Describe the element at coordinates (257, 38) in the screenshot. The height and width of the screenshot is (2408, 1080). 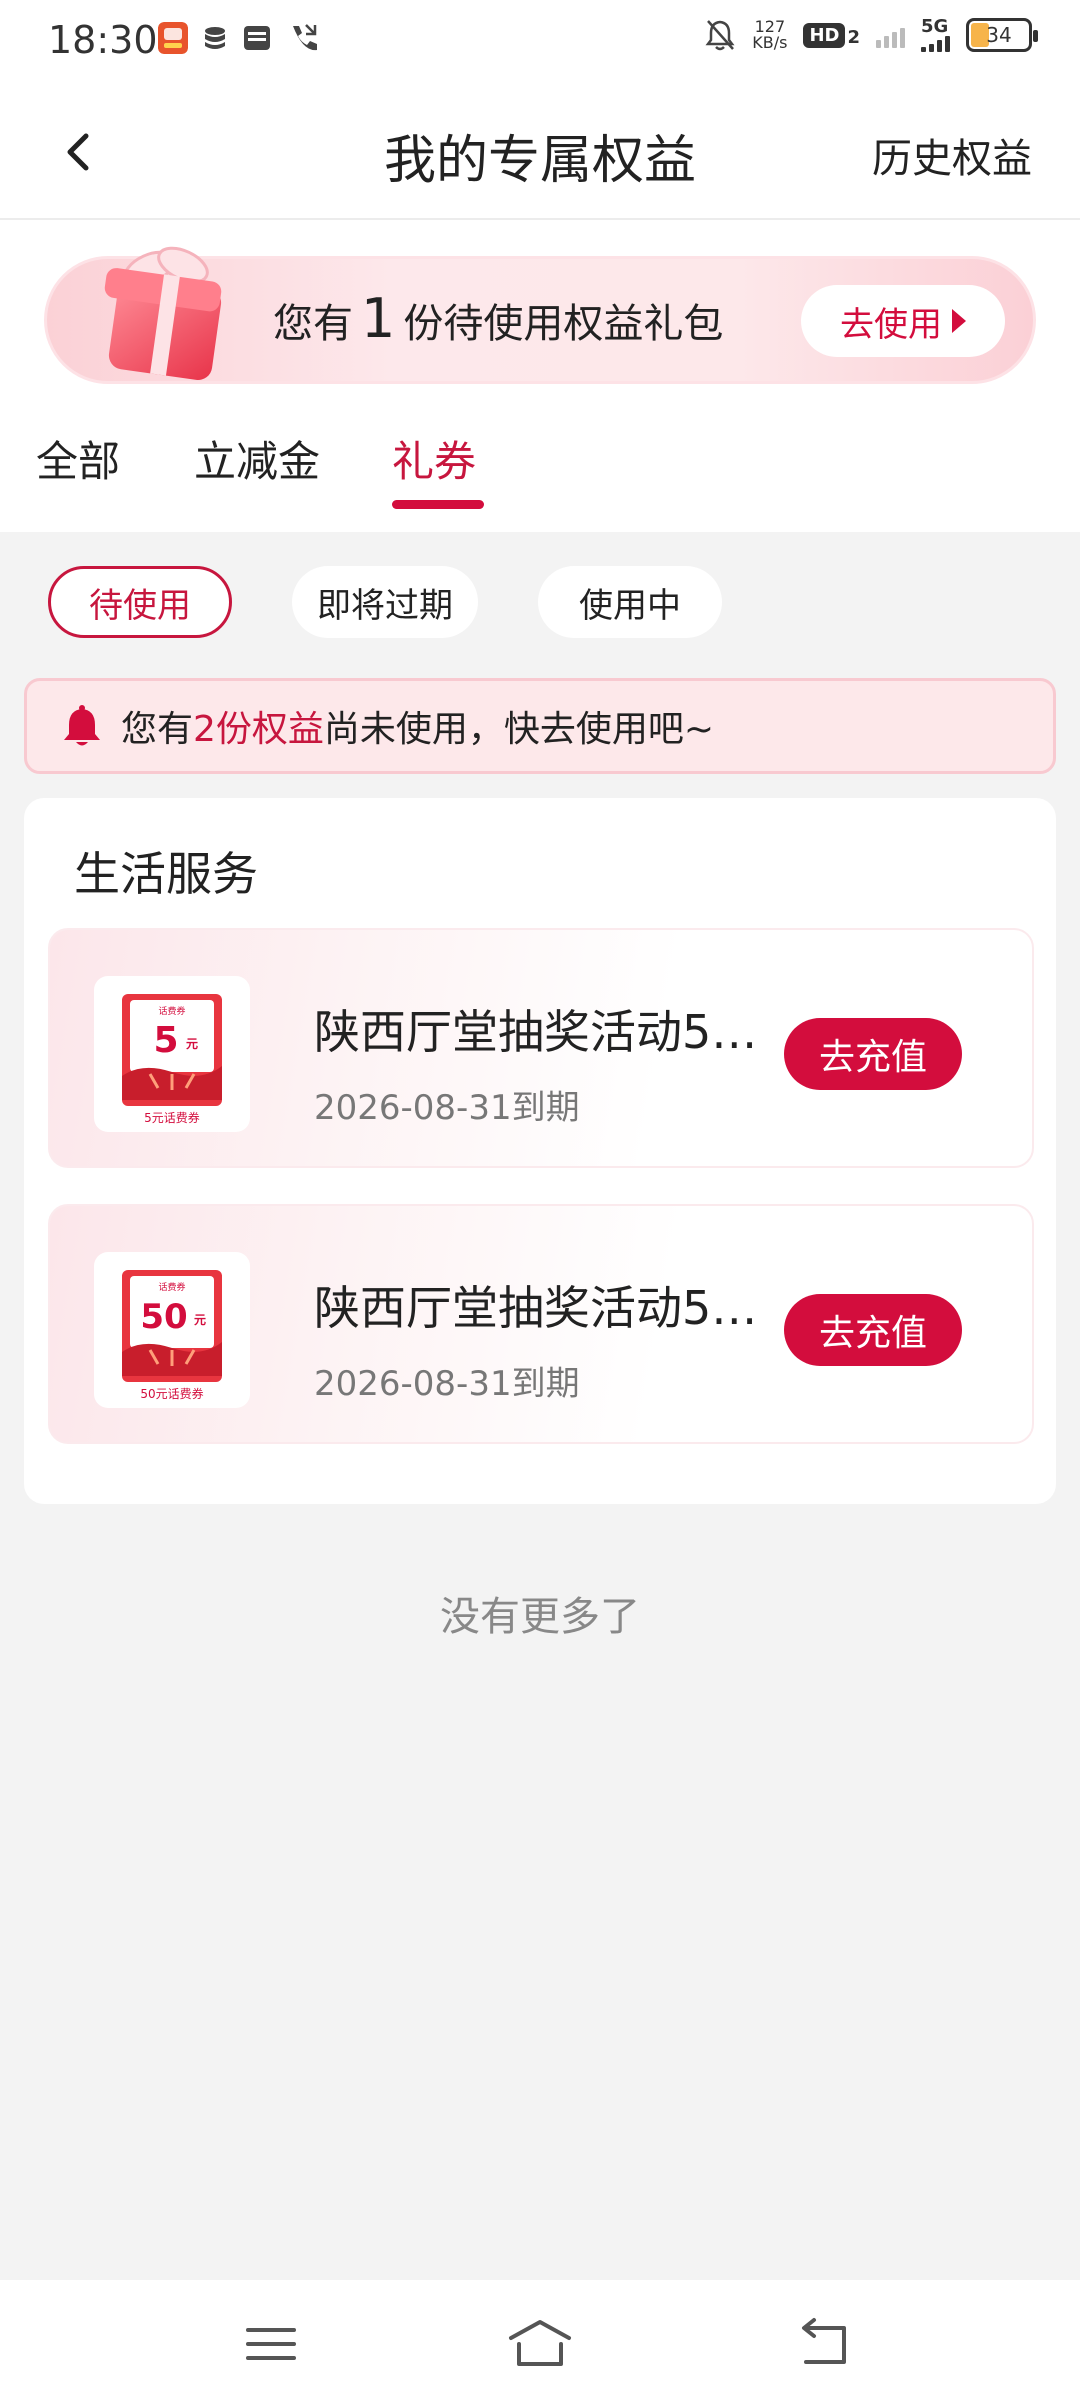
I see `sim-card-icon` at that location.